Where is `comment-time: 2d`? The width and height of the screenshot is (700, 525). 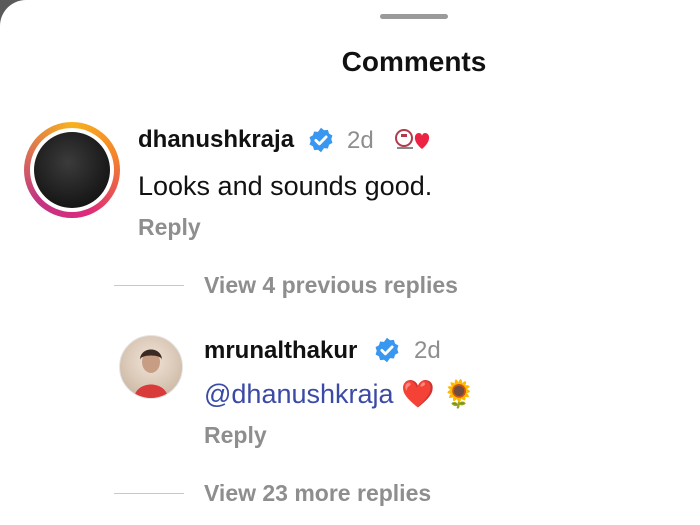
comment-time: 2d is located at coordinates (360, 140).